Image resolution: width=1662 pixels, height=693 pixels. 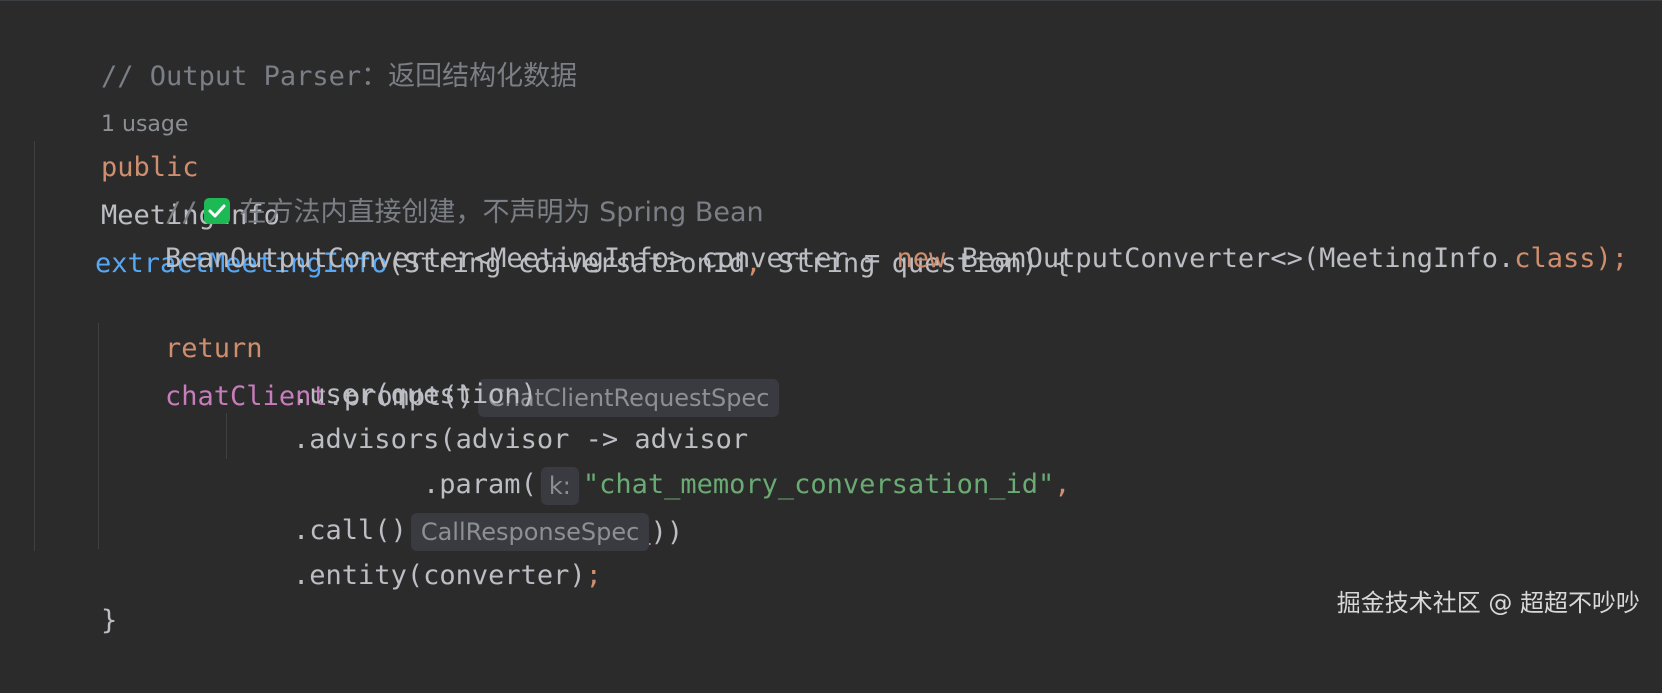 What do you see at coordinates (415, 547) in the screenshot?
I see `code-line-entity: .entity(converter);` at bounding box center [415, 547].